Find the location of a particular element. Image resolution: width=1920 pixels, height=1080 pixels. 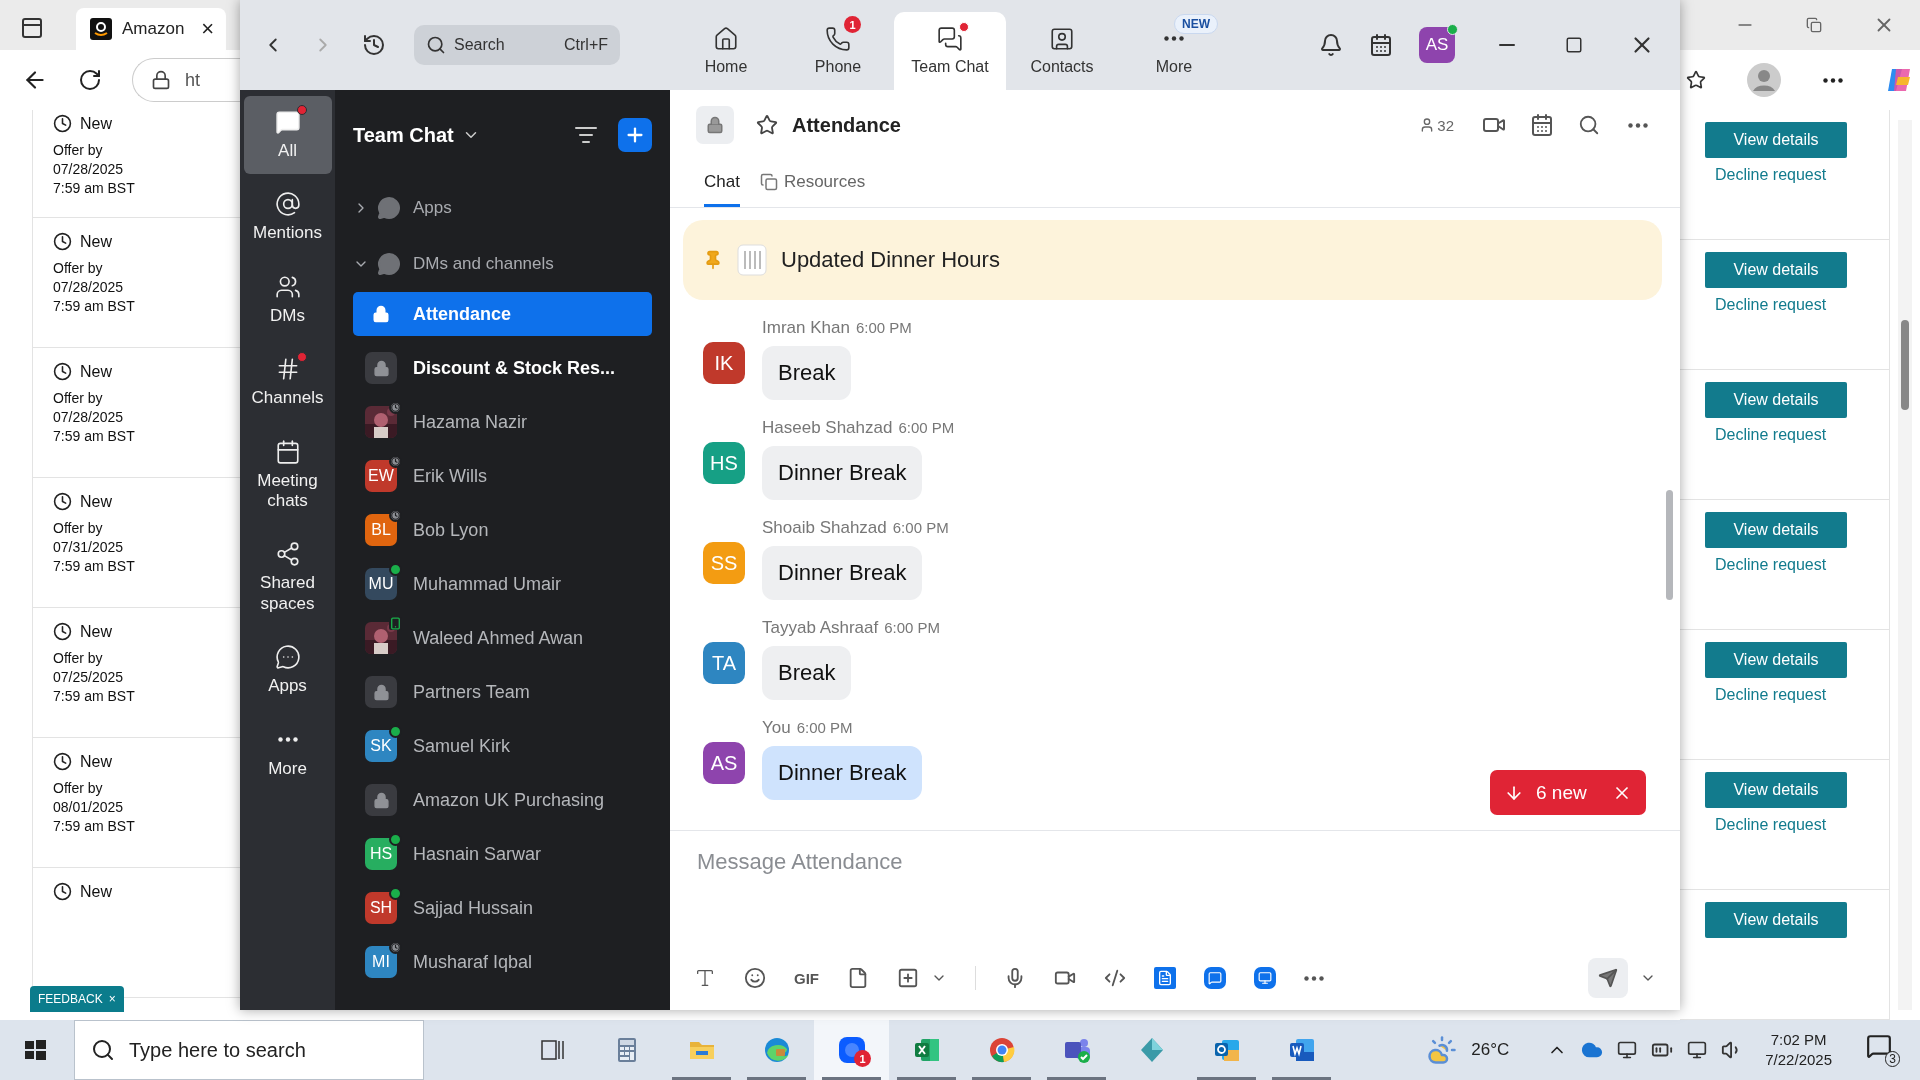

gif-button: GIF is located at coordinates (806, 978).